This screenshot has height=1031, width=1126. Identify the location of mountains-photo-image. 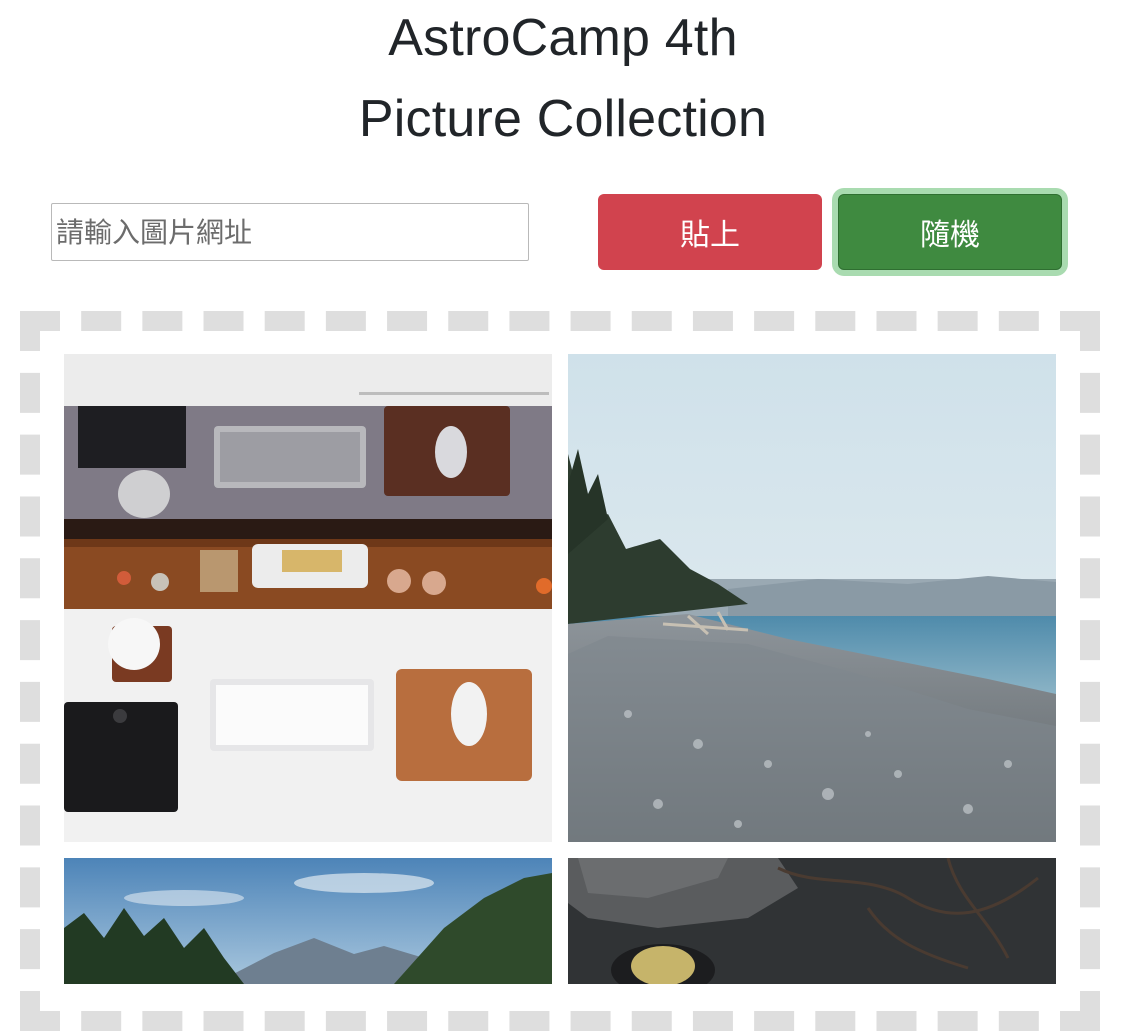
(308, 921).